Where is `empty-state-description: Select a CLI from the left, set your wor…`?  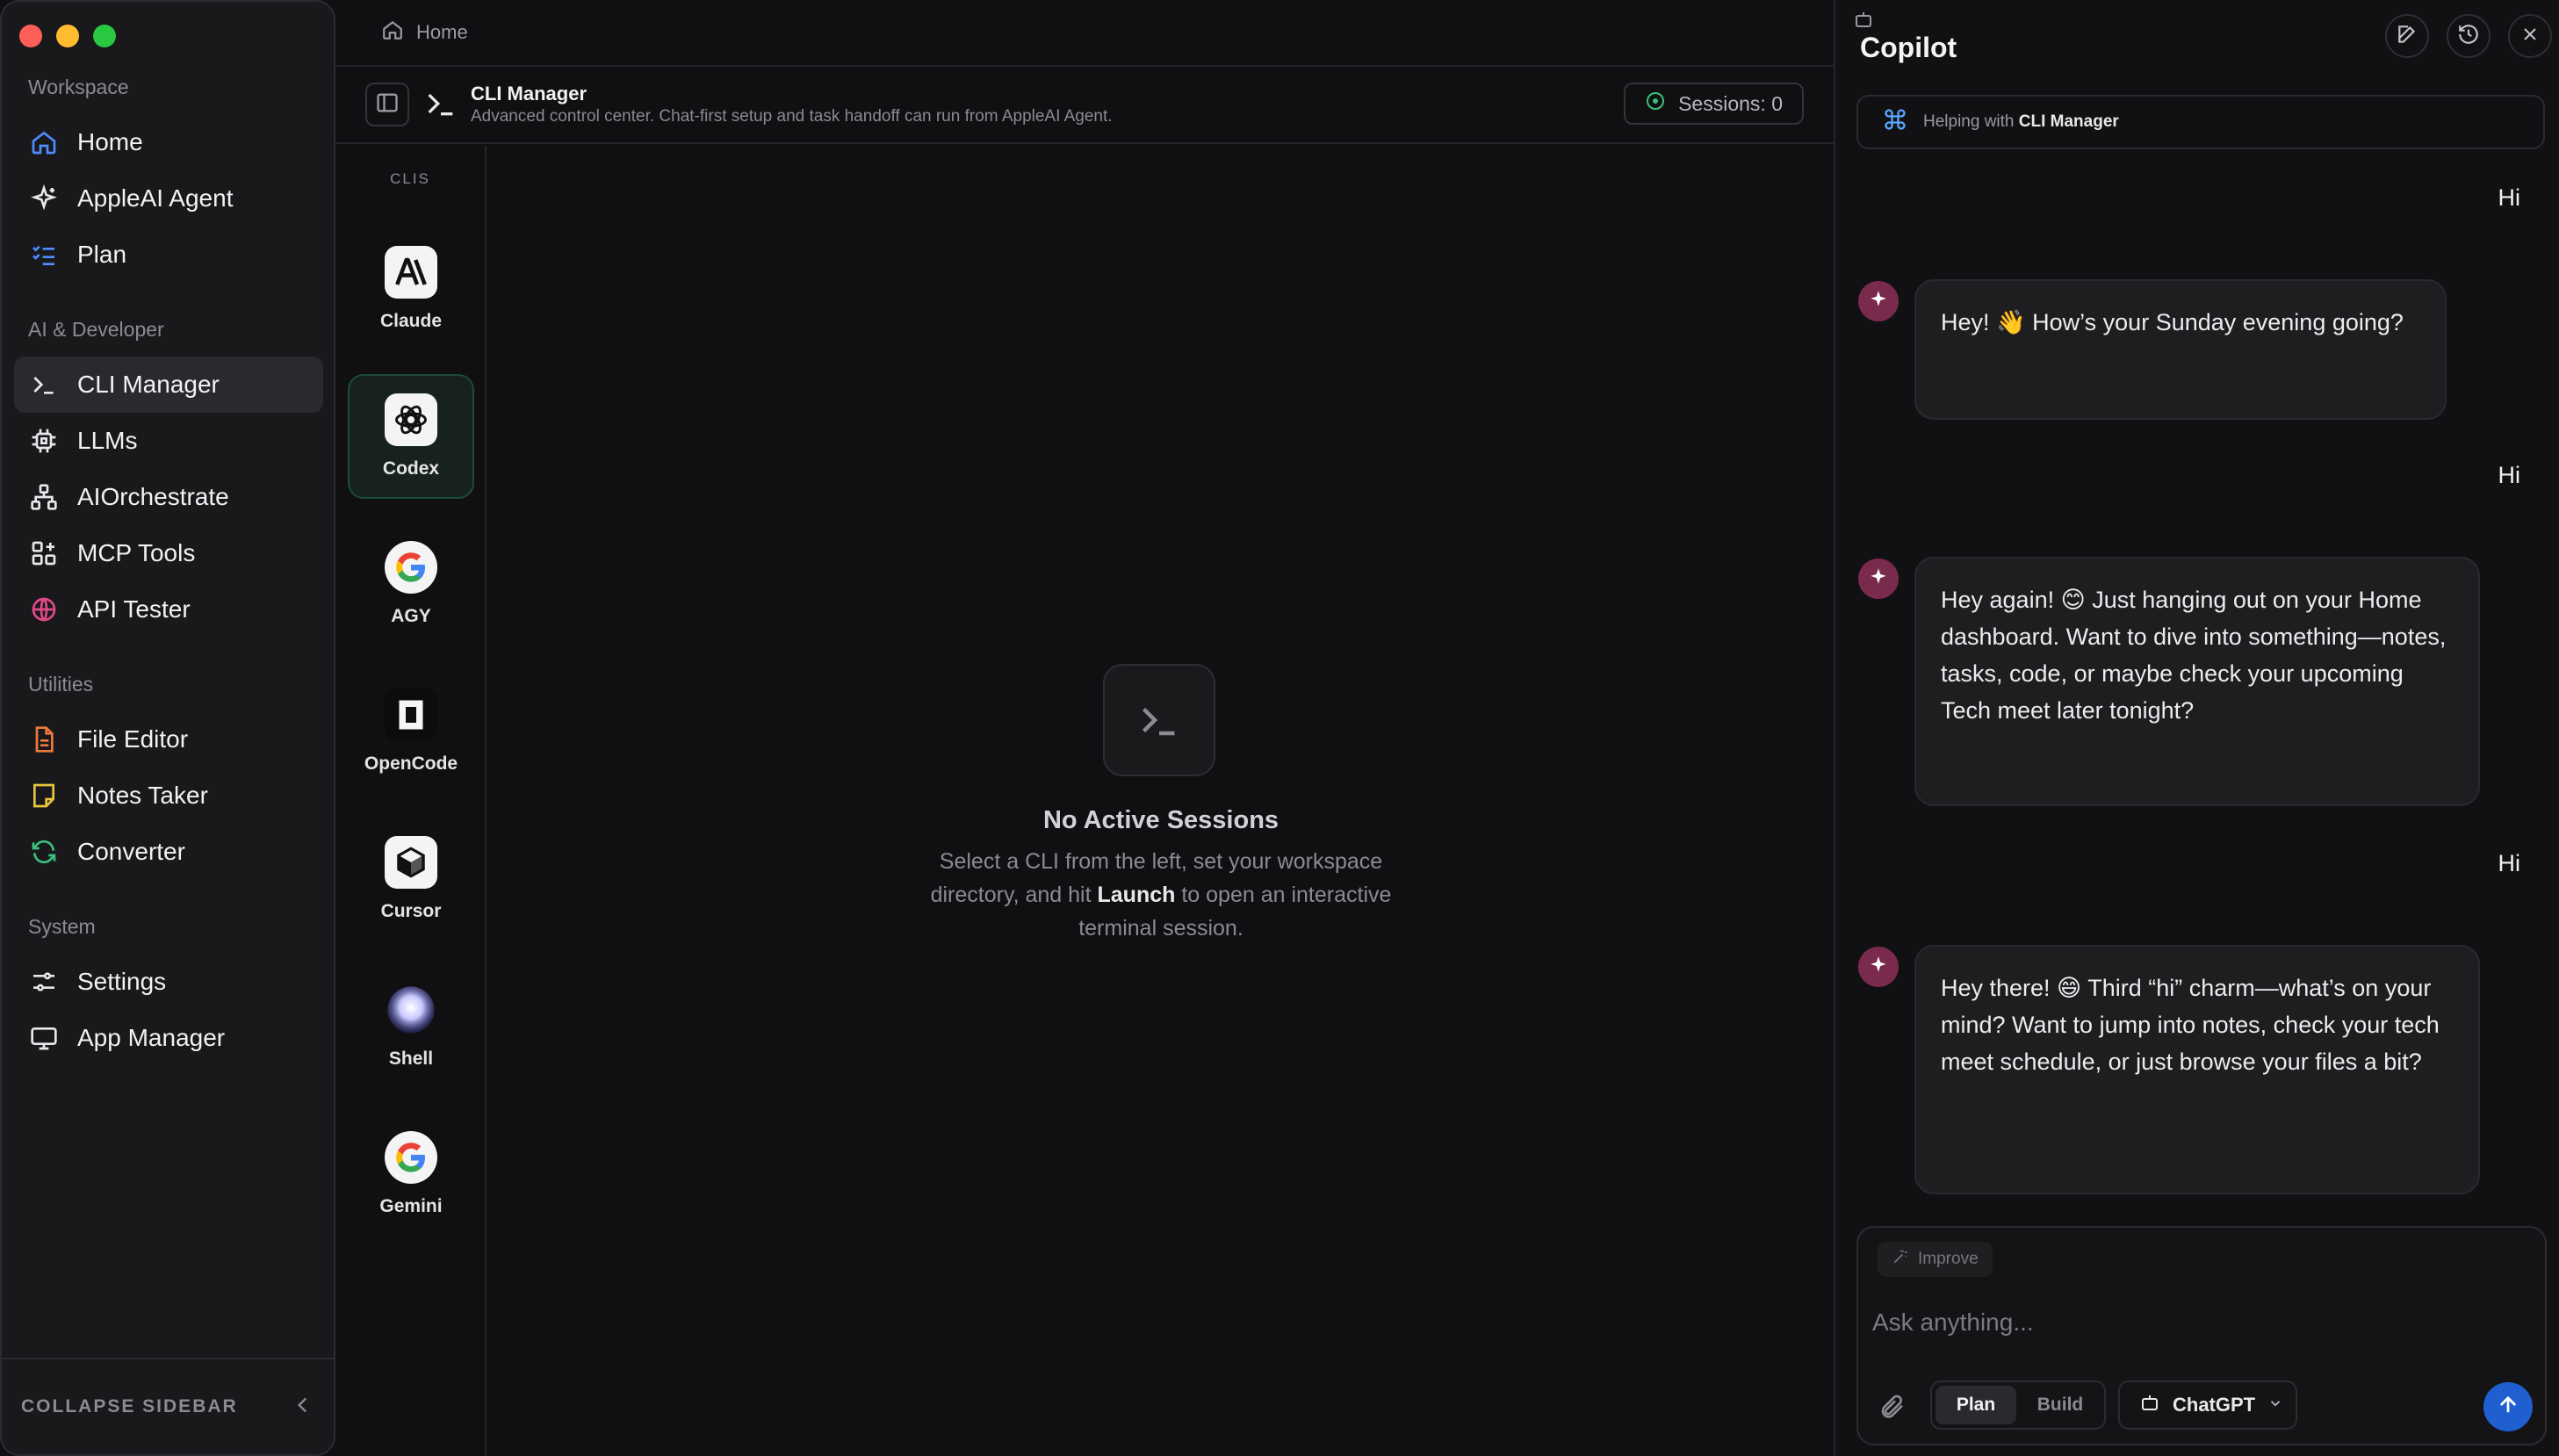
empty-state-description: Select a CLI from the left, set your wor… is located at coordinates (1161, 895).